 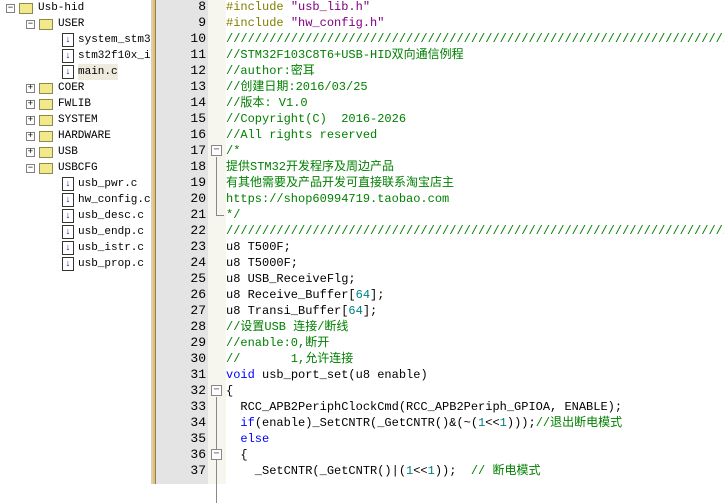 What do you see at coordinates (62, 120) in the screenshot?
I see `tree-row: + SYSTEM` at bounding box center [62, 120].